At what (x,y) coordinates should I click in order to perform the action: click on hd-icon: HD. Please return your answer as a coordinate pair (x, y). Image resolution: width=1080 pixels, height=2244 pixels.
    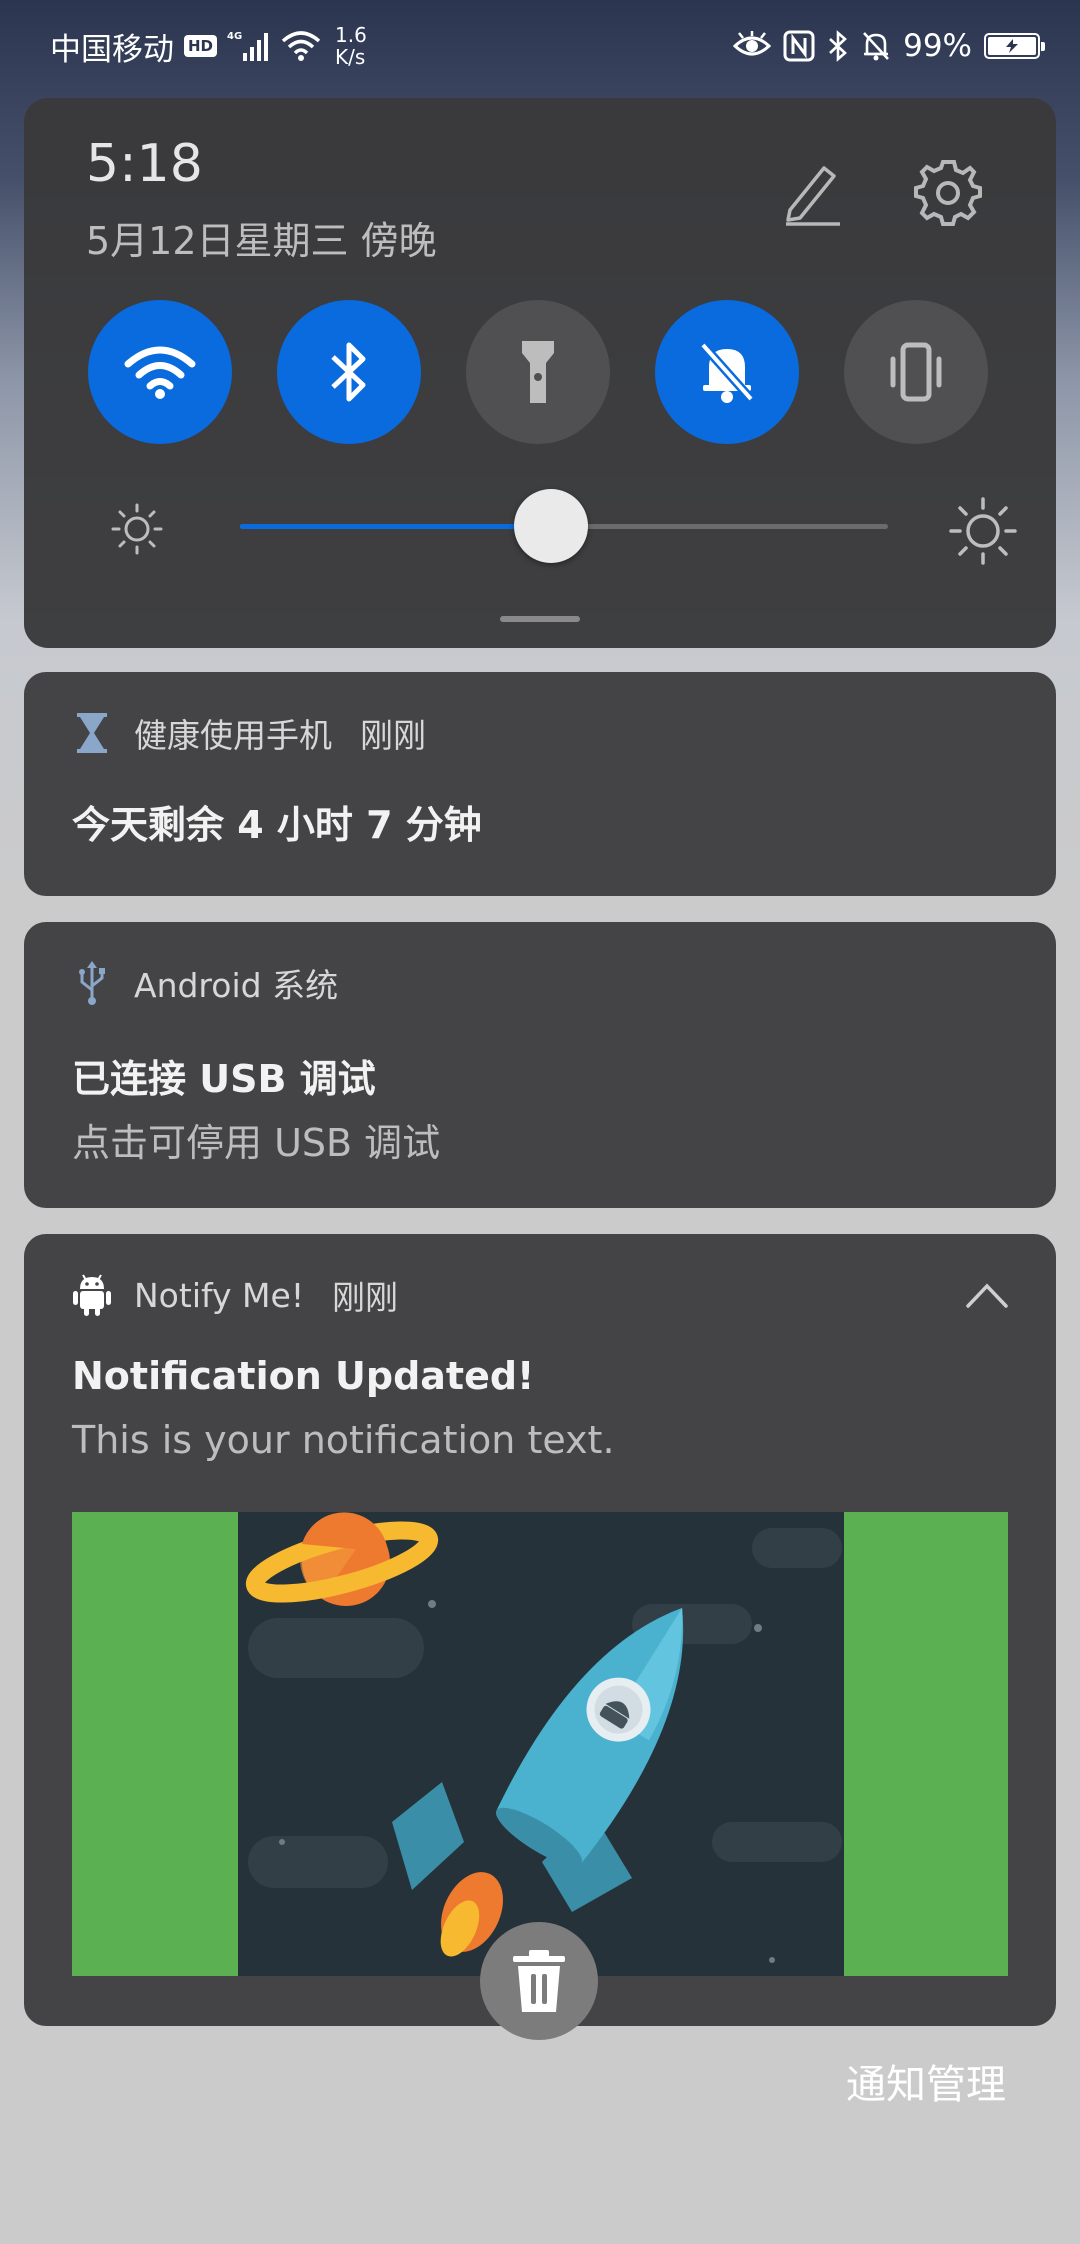
    Looking at the image, I should click on (201, 46).